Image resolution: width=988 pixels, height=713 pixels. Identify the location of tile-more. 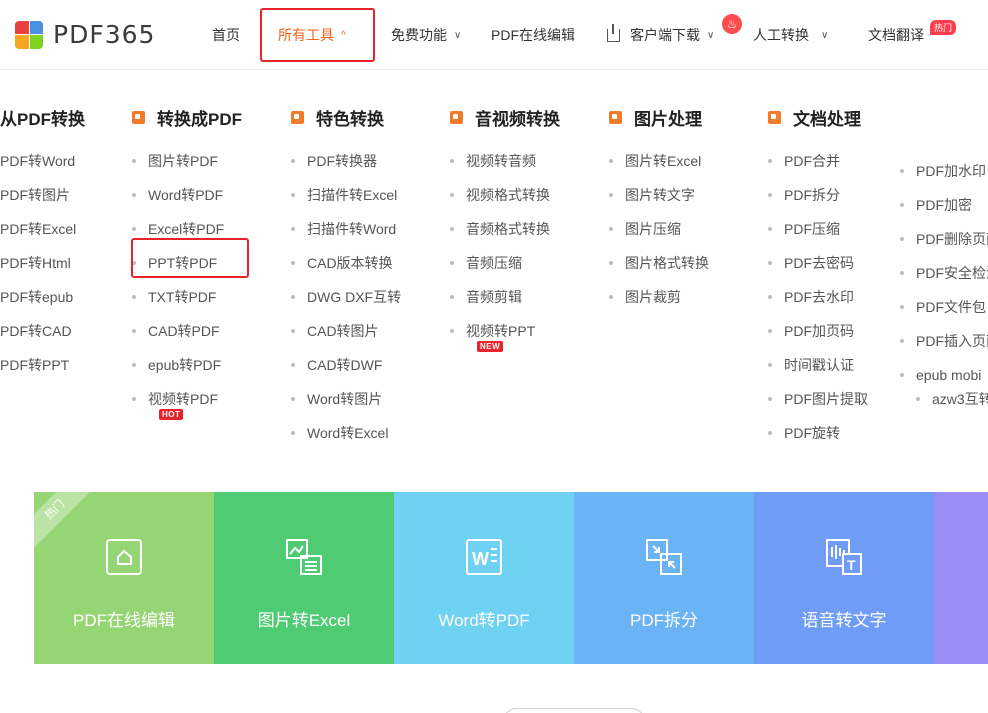
(961, 578).